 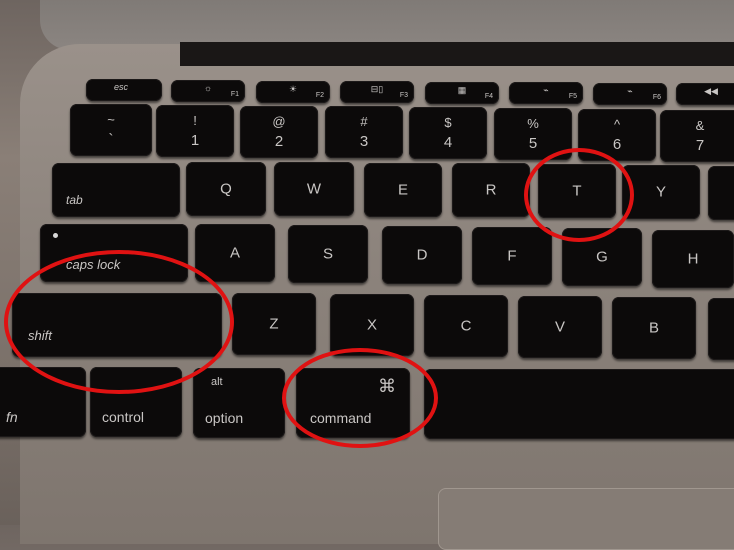 I want to click on key-f6: ⌁ F6, so click(x=630, y=94).